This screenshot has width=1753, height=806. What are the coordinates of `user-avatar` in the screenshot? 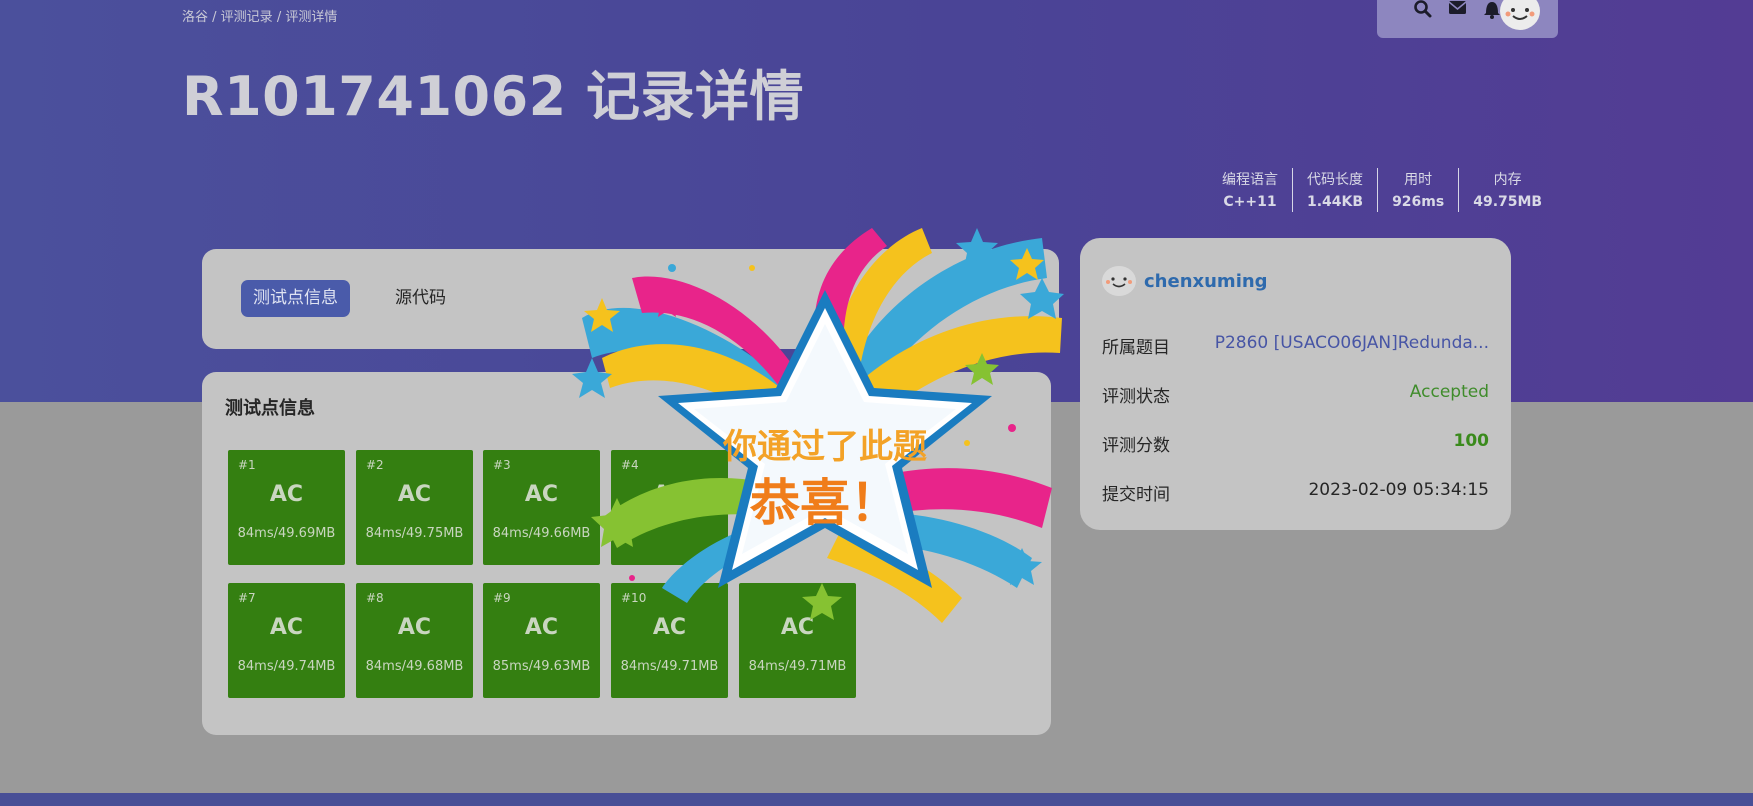 It's located at (1520, 15).